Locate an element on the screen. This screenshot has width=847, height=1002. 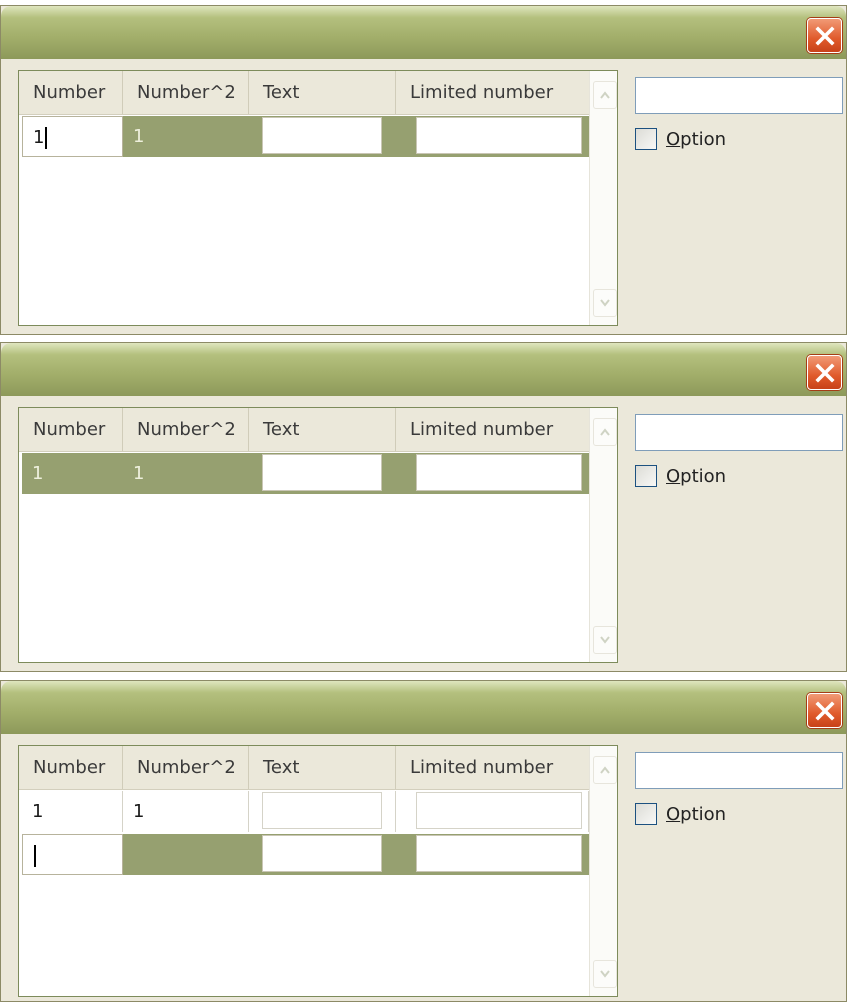
cell-number-editor: 1 is located at coordinates (72, 136).